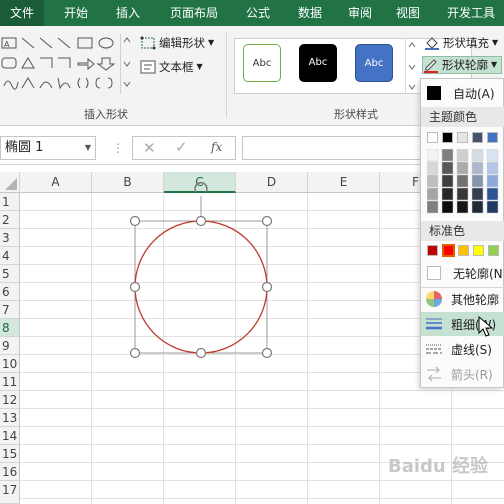  I want to click on style-gallery-scroll, so click(411, 66).